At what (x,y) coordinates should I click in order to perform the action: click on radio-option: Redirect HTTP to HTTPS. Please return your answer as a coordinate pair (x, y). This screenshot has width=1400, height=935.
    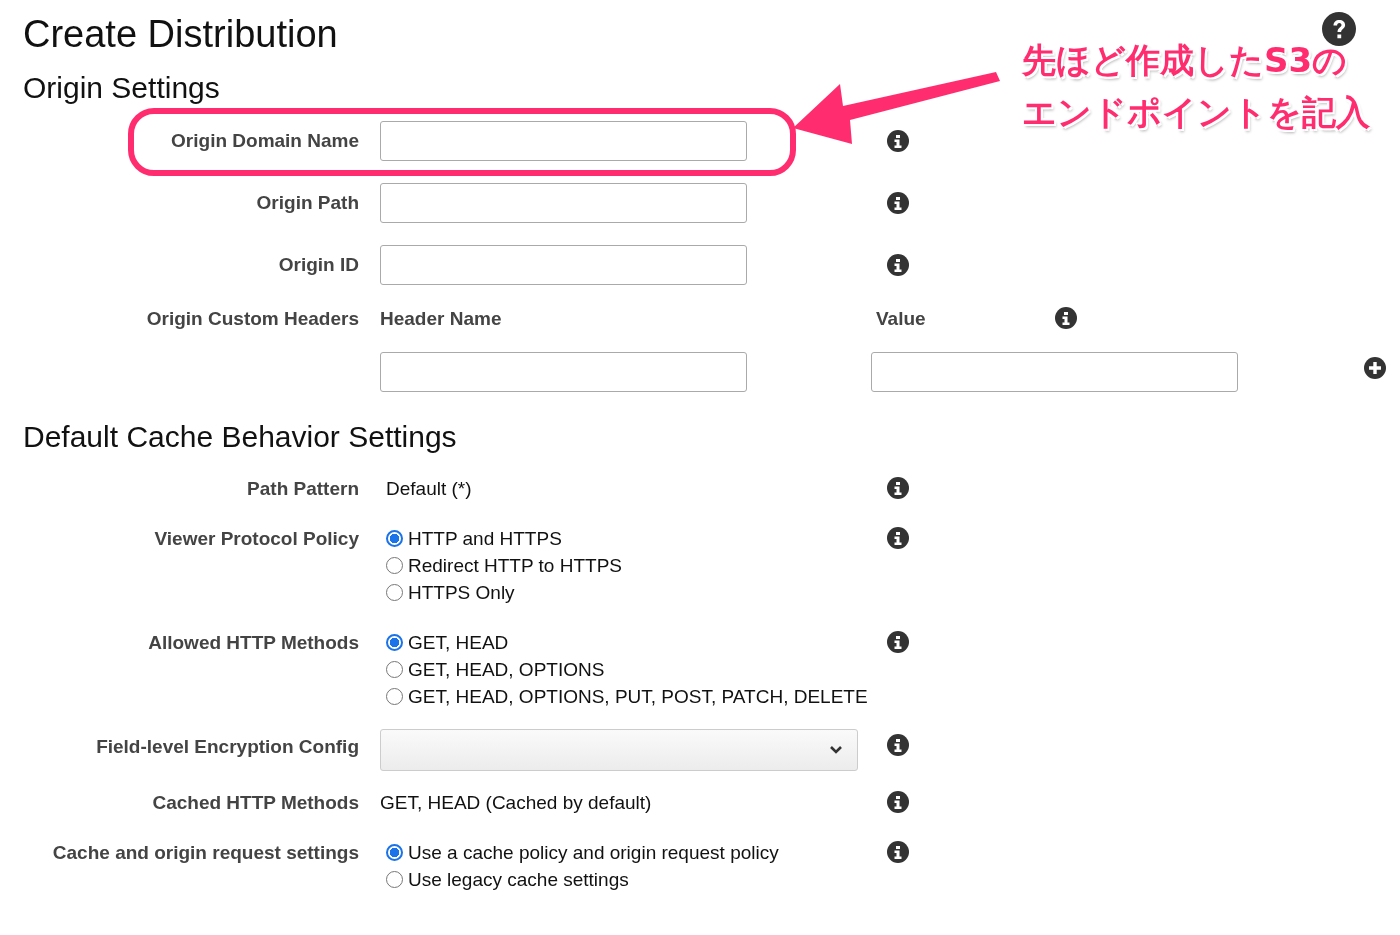
    Looking at the image, I should click on (625, 565).